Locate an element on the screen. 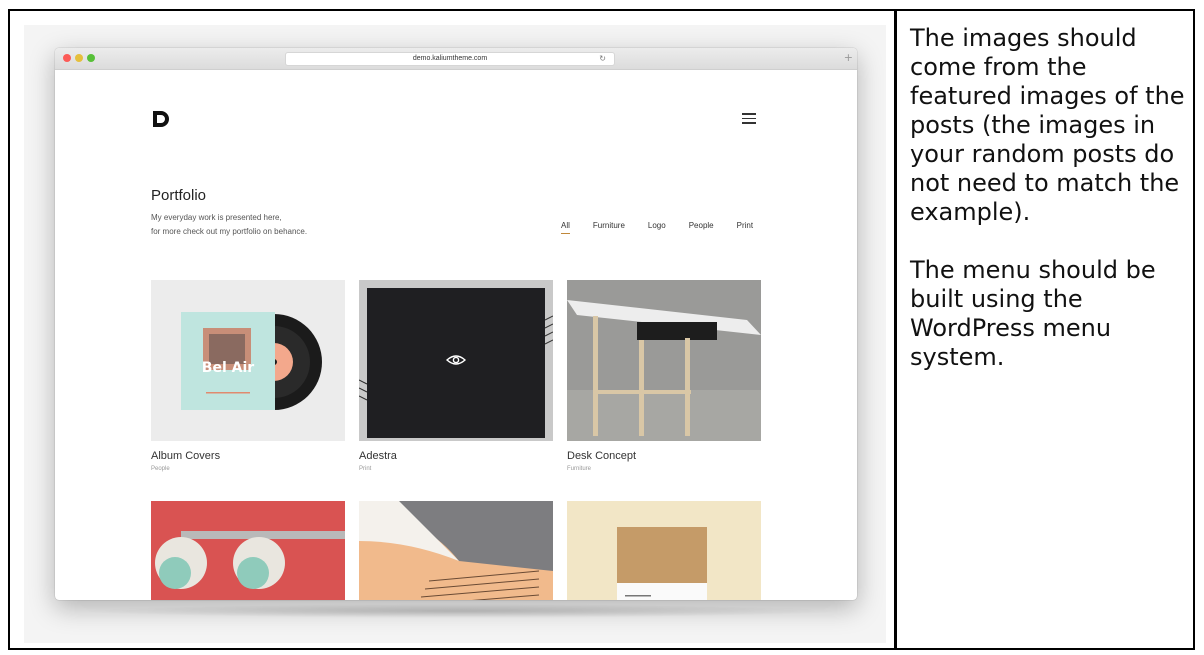 The width and height of the screenshot is (1204, 655). portfolio-item-category: People is located at coordinates (160, 469).